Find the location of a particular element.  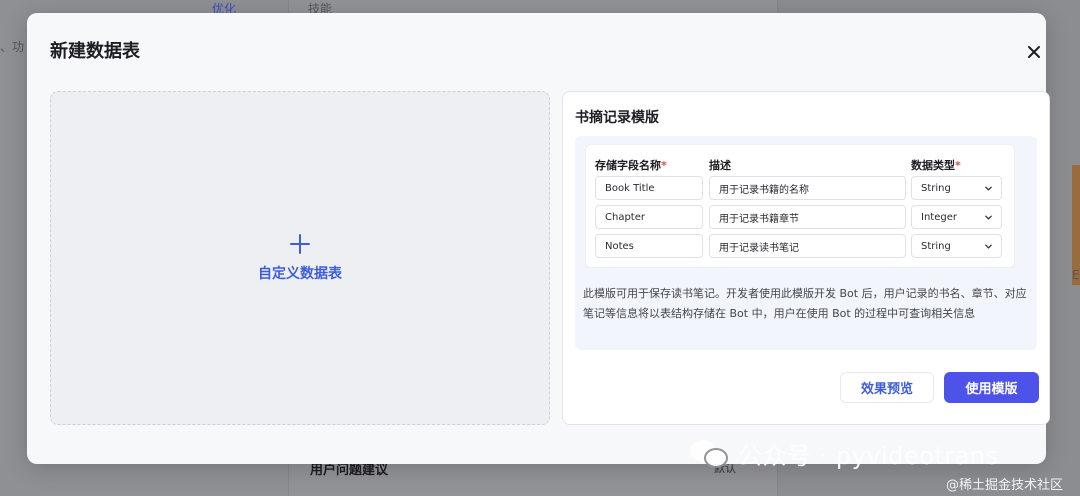

close-button is located at coordinates (1034, 52).